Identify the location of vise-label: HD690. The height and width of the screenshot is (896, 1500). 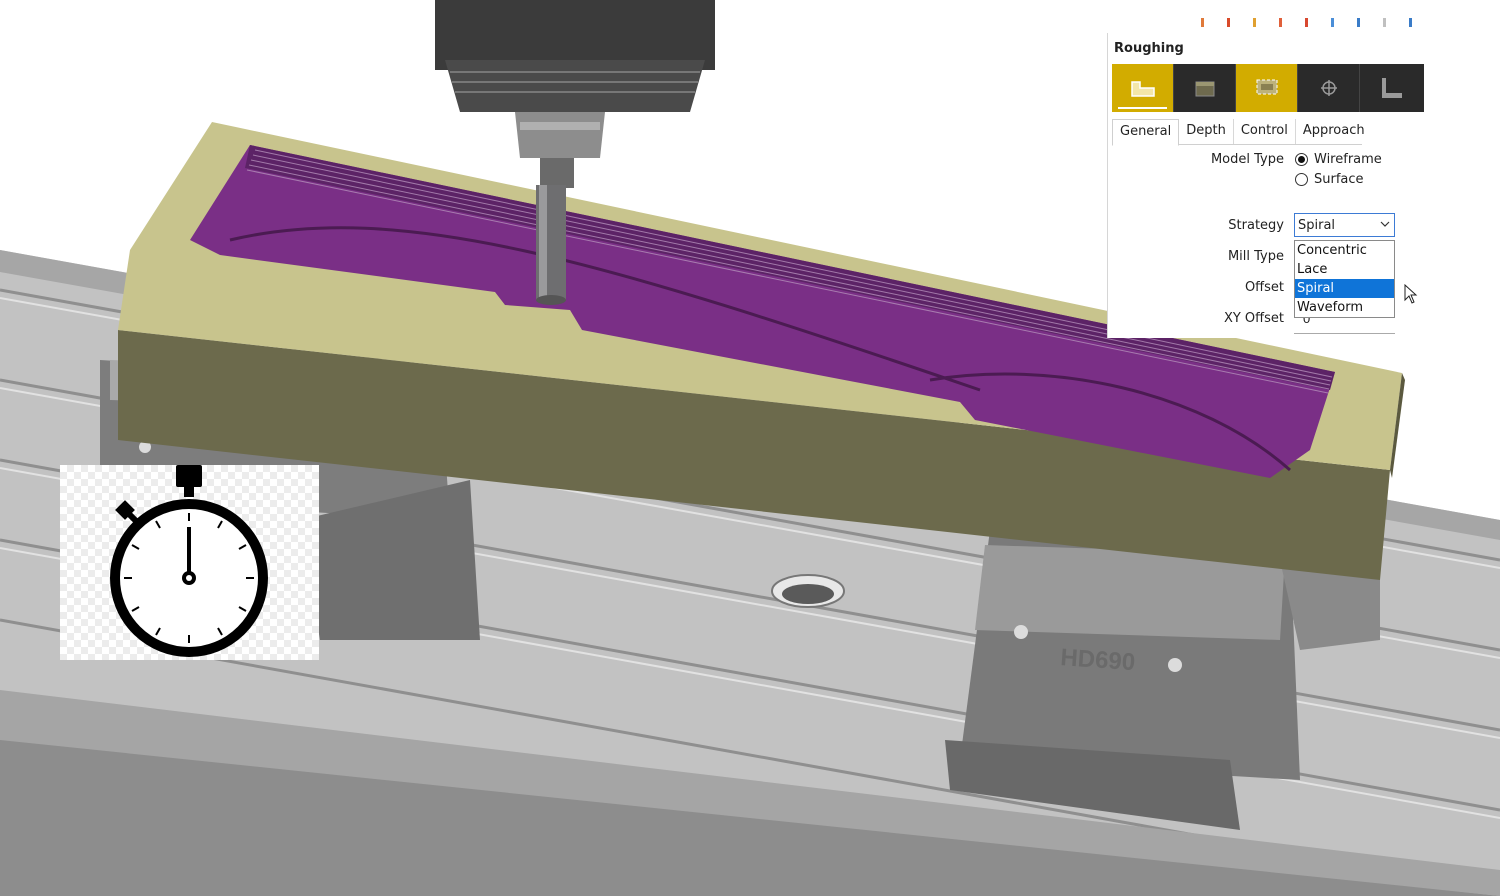
(1098, 660).